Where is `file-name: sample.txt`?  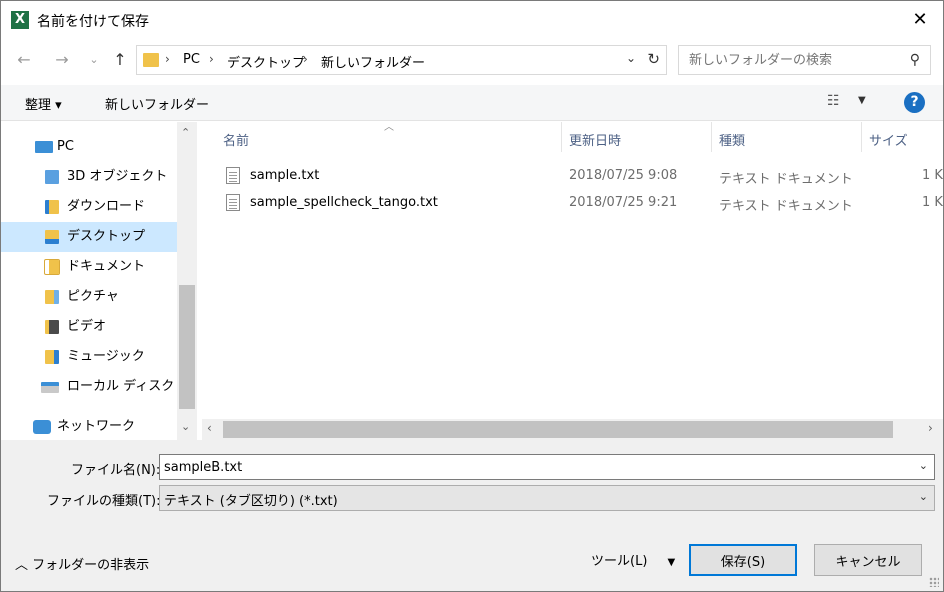
file-name: sample.txt is located at coordinates (285, 175).